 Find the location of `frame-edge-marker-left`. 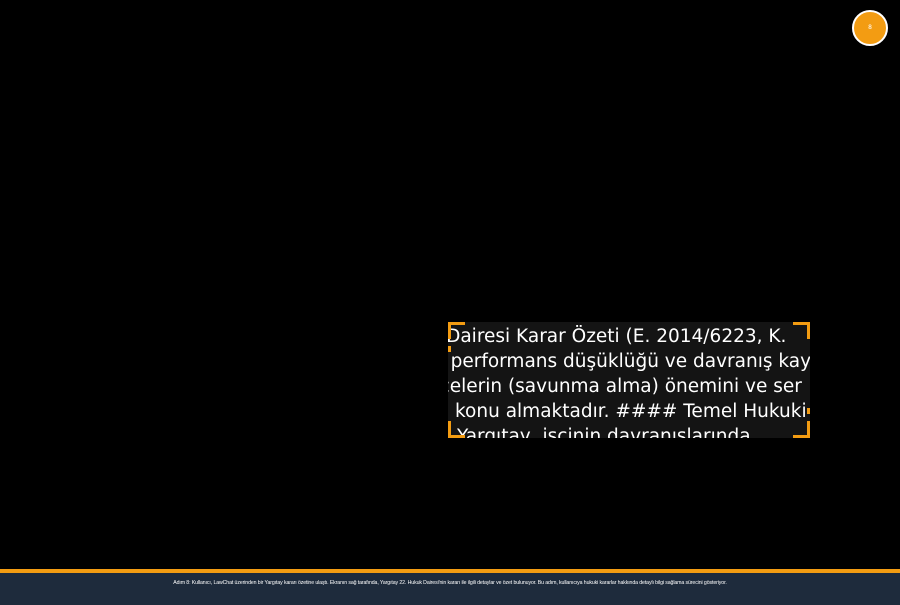

frame-edge-marker-left is located at coordinates (449, 349).